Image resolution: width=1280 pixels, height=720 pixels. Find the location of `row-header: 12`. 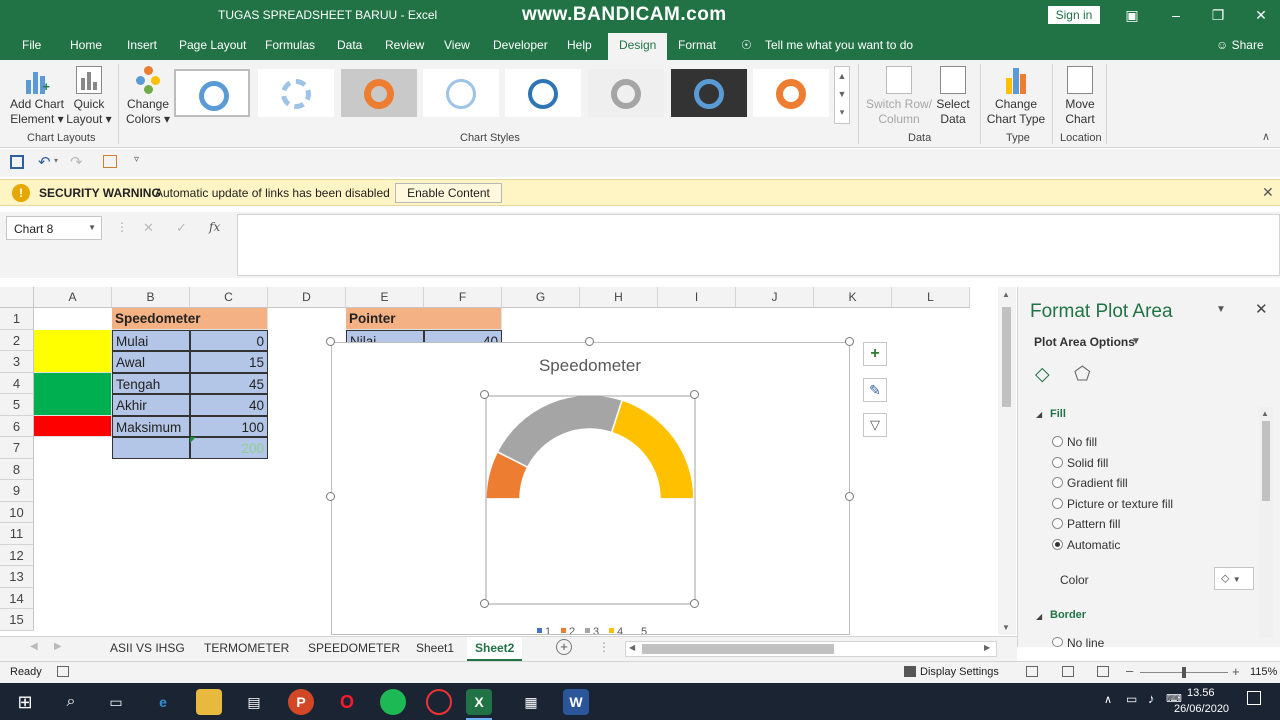

row-header: 12 is located at coordinates (17, 555).